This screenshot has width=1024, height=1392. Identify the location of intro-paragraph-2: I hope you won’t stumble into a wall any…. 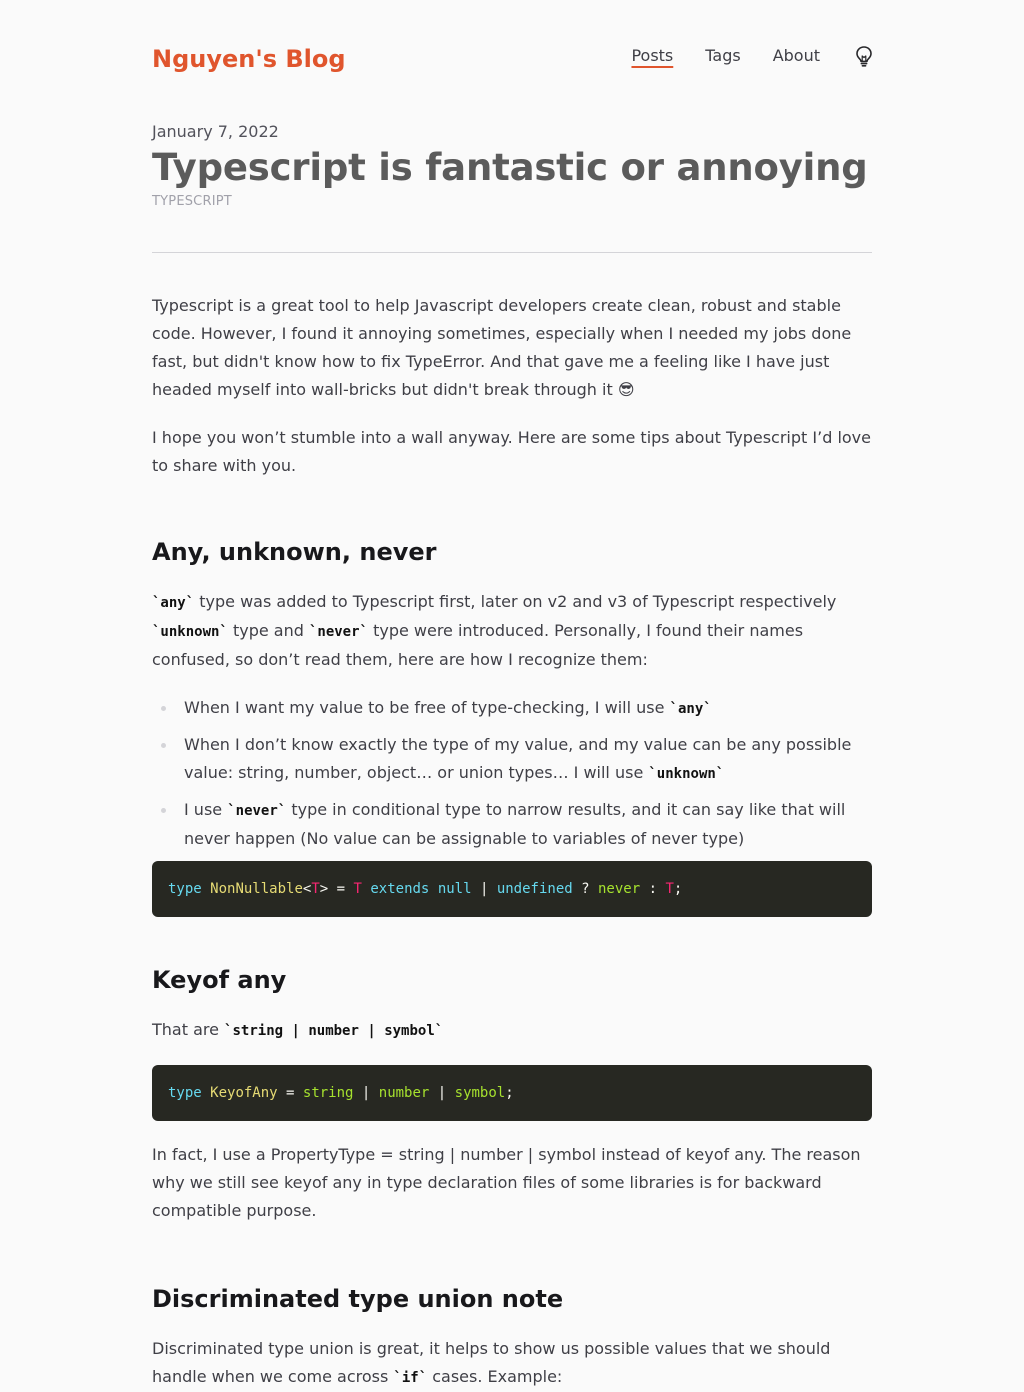
(511, 451).